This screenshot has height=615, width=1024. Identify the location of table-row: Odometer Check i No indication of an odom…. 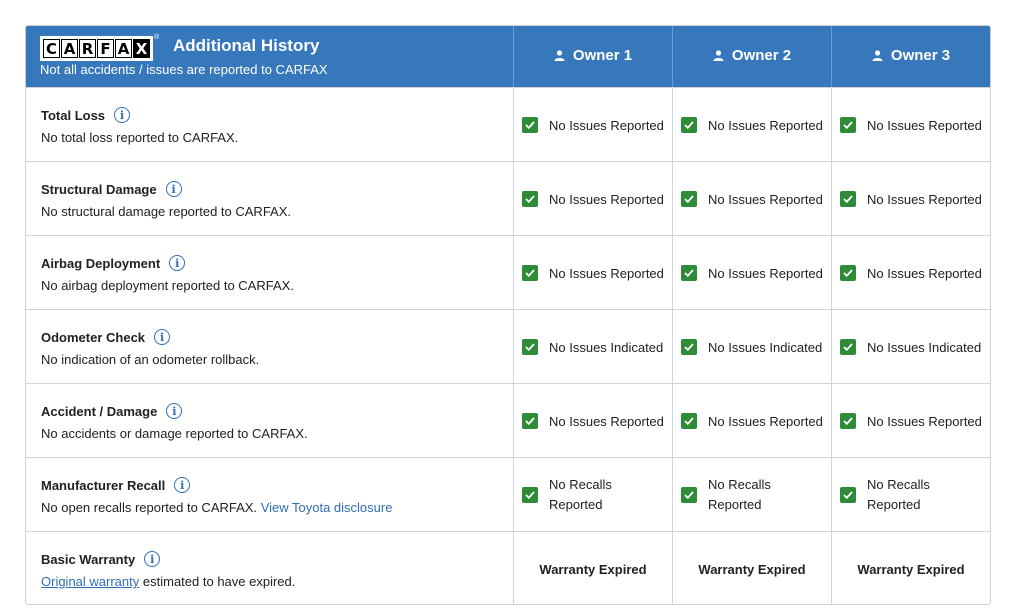
(508, 346).